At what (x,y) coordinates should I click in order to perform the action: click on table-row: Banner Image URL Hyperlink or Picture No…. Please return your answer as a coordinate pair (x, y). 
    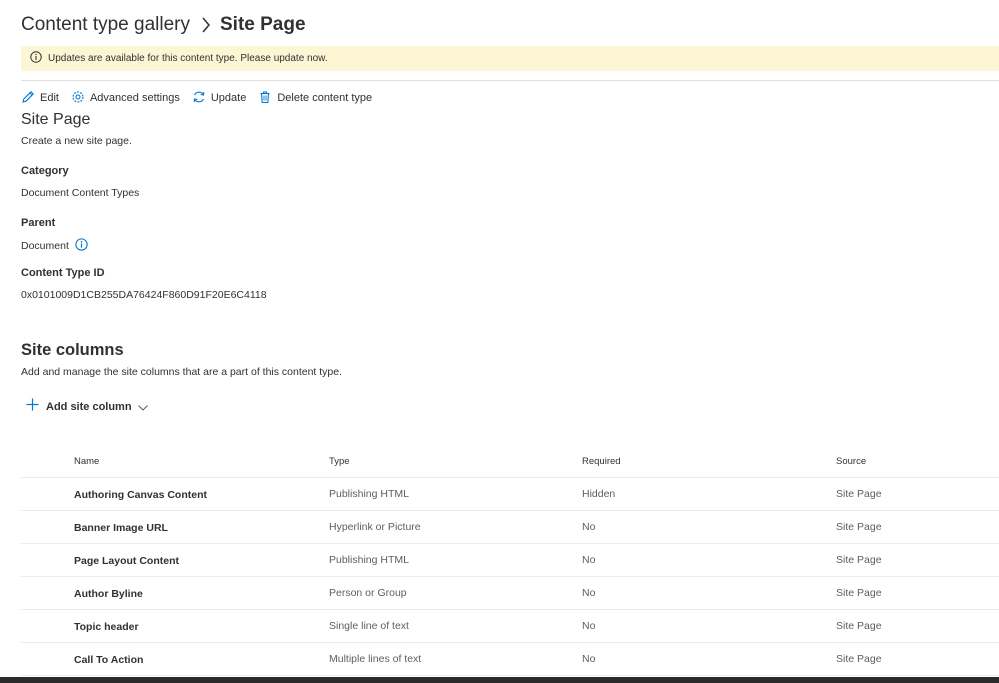
    Looking at the image, I should click on (510, 527).